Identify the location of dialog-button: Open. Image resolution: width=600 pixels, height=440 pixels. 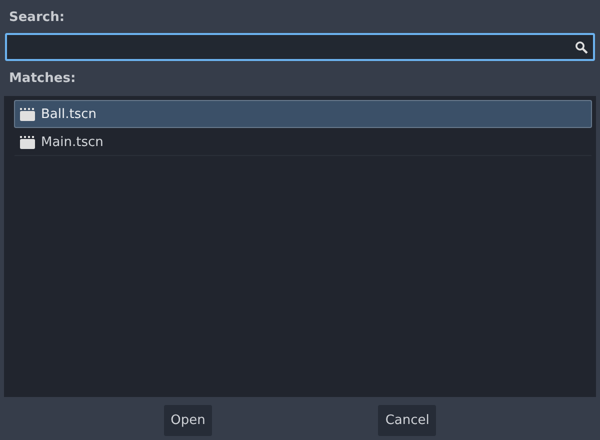
(188, 420).